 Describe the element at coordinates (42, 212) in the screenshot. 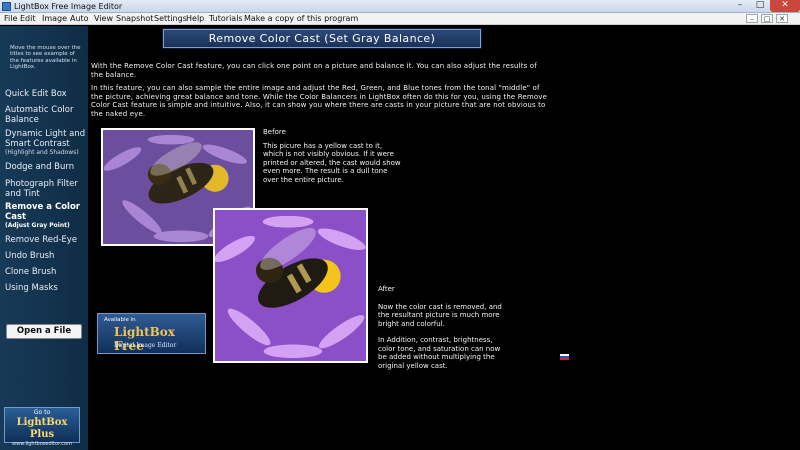

I see `sidebar-item-label: Remove a Color Cast` at that location.